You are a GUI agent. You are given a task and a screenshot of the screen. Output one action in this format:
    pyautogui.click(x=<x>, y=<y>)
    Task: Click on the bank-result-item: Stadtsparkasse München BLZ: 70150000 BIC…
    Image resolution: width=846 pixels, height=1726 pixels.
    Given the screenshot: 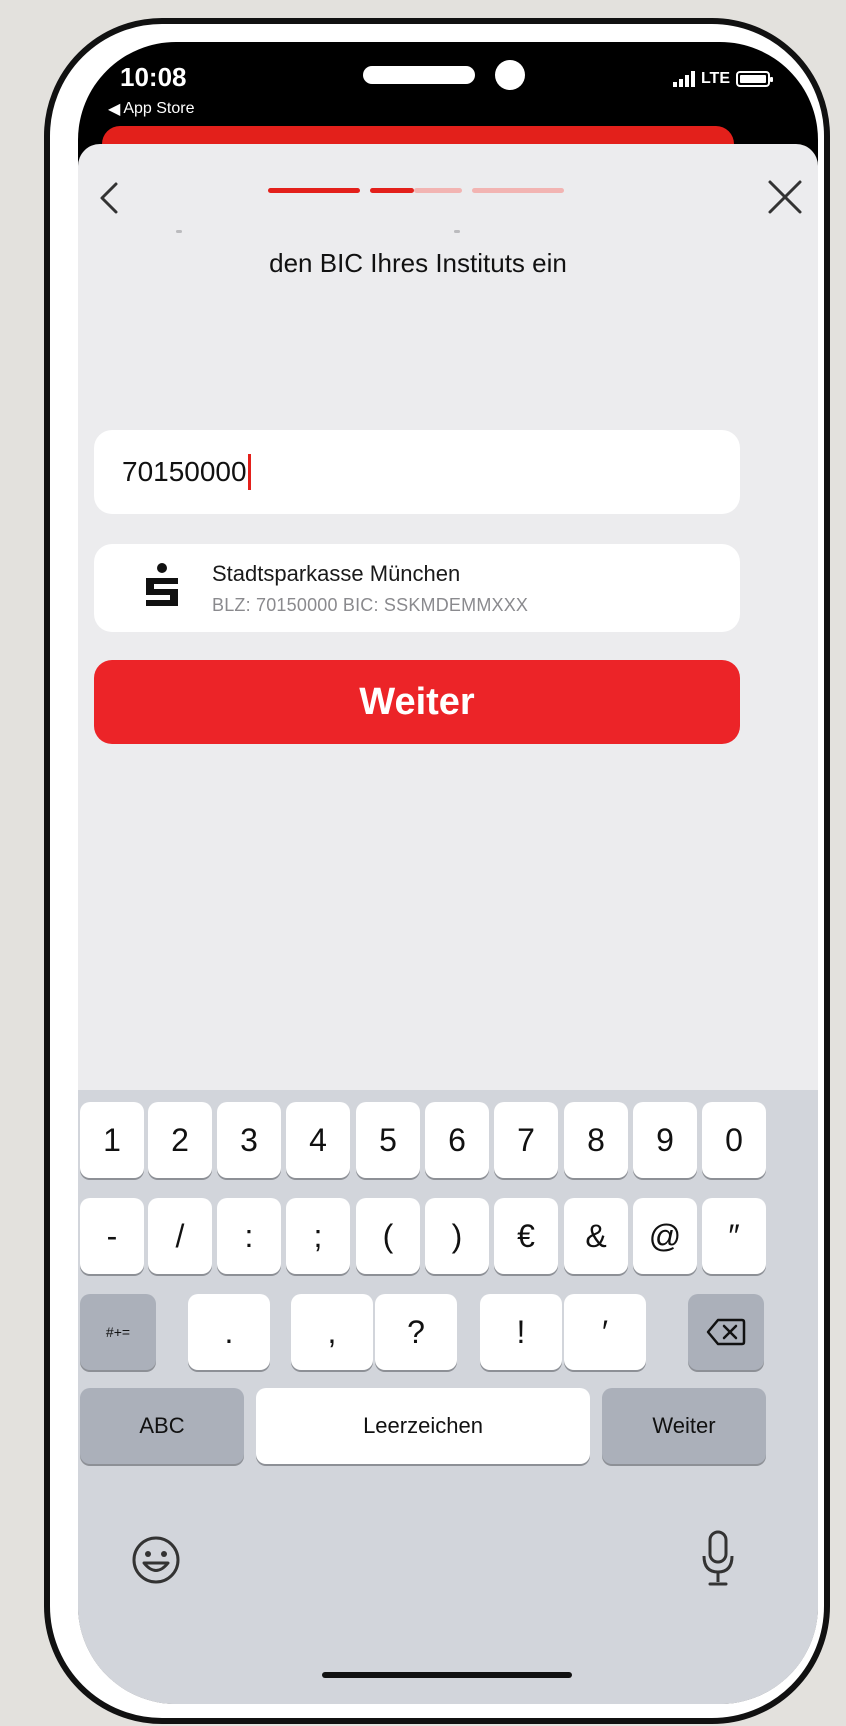 What is the action you would take?
    pyautogui.click(x=417, y=588)
    